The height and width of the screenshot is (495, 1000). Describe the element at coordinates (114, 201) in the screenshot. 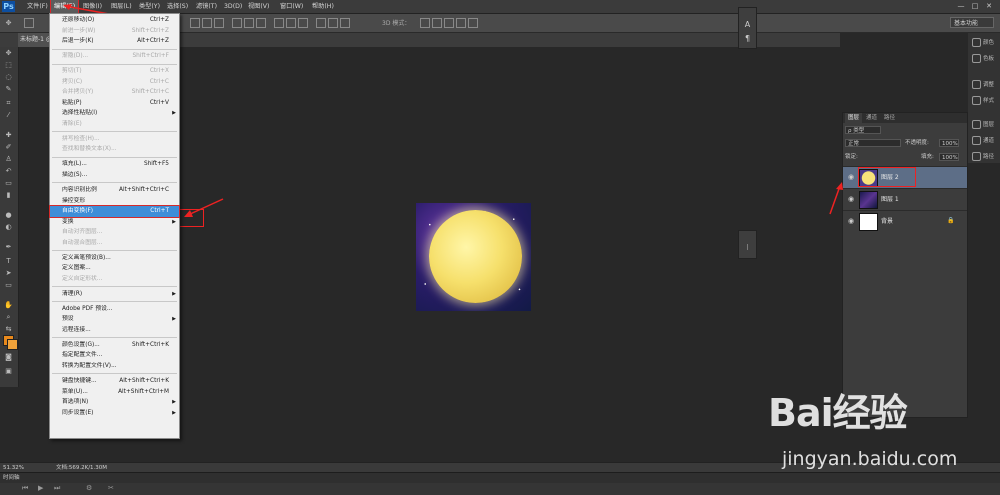

I see `edit-menu-item: 操控变形` at that location.